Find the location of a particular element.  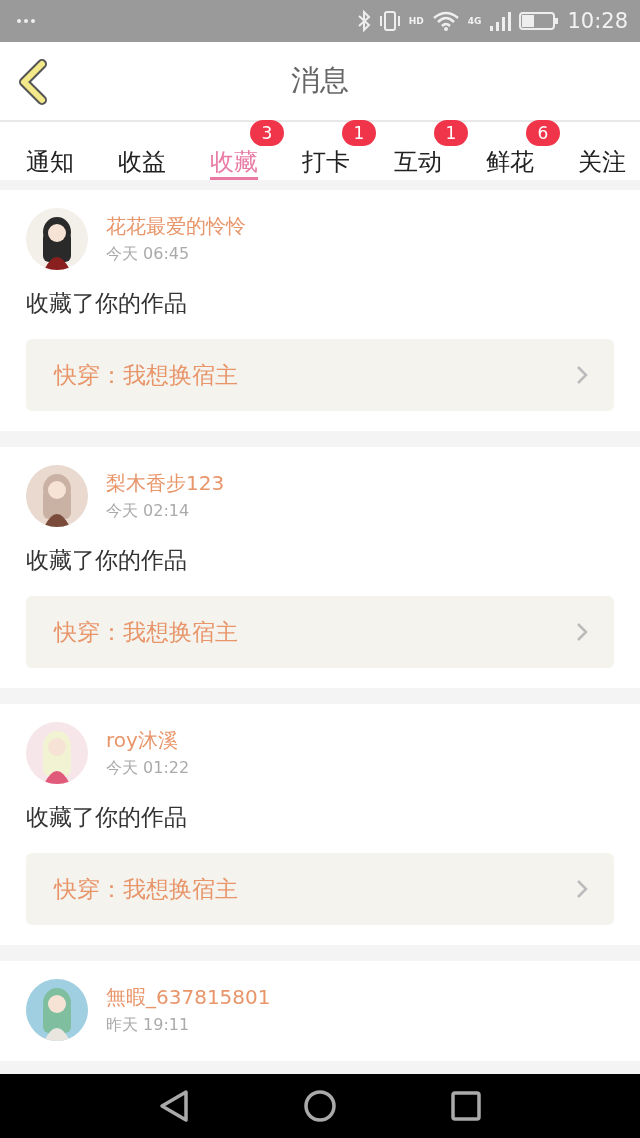

user-name: roy沐溪 is located at coordinates (148, 740).